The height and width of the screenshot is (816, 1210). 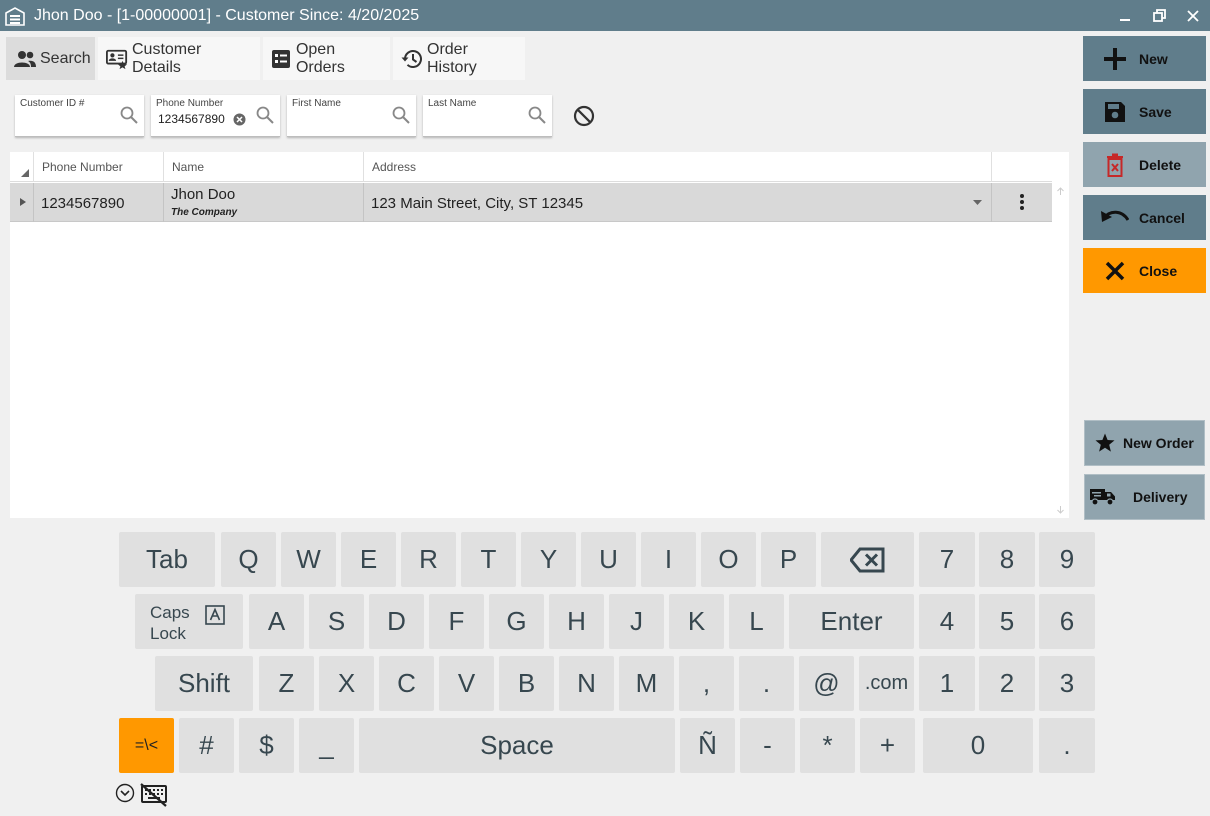 I want to click on key-s: S, so click(x=336, y=621).